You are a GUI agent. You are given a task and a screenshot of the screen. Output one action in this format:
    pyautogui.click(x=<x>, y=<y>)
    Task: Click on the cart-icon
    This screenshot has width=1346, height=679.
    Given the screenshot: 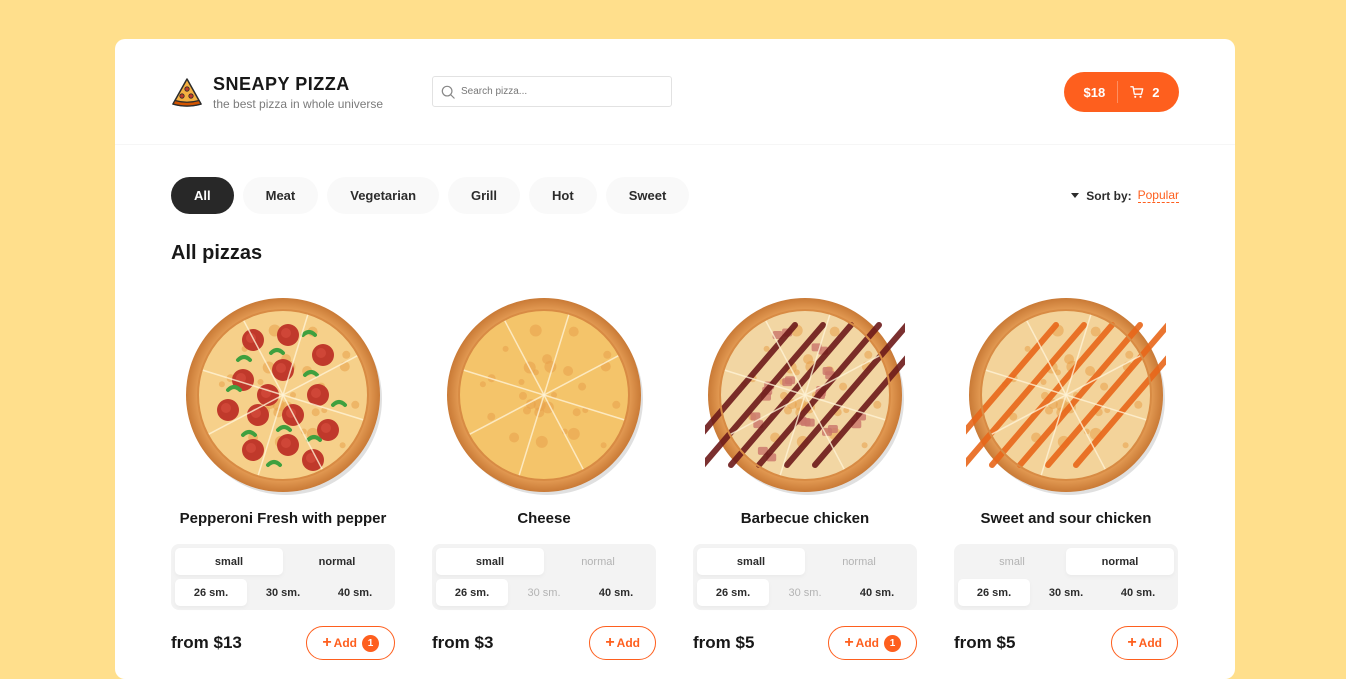 What is the action you would take?
    pyautogui.click(x=1137, y=92)
    